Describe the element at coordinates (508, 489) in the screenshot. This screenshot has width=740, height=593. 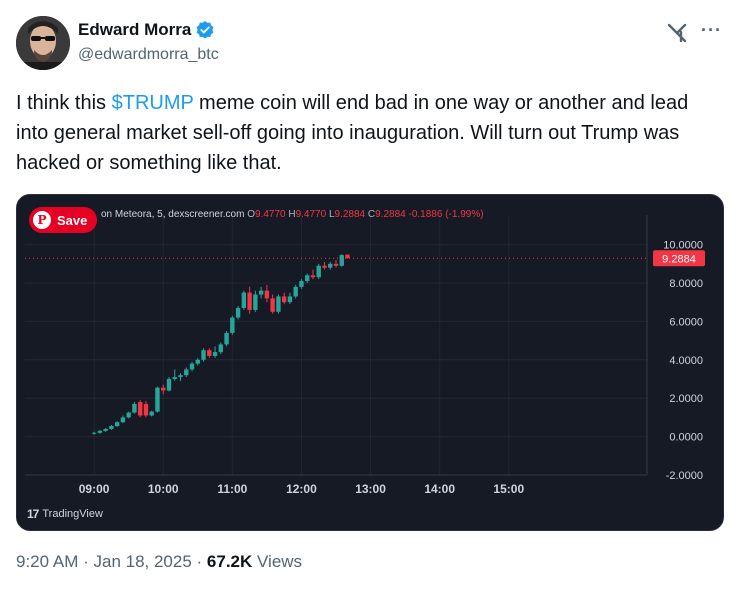
I see `x-tick-label: 15:00` at that location.